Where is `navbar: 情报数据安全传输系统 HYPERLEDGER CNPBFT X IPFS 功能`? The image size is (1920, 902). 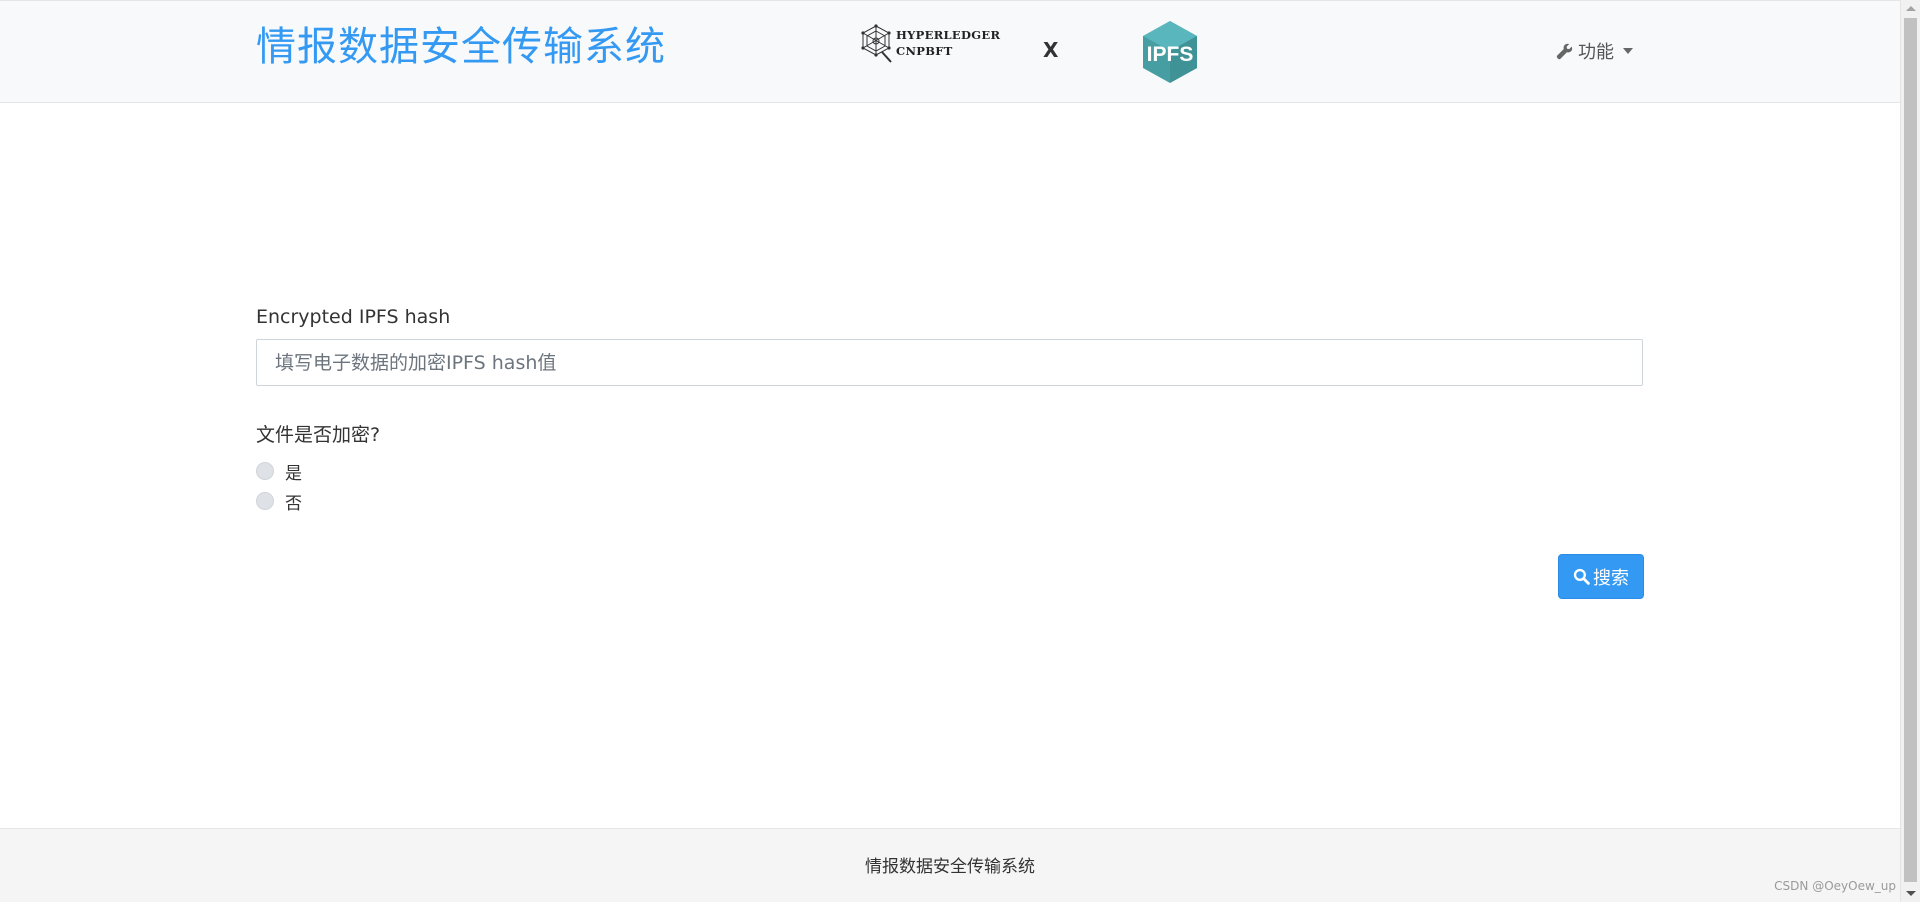 navbar: 情报数据安全传输系统 HYPERLEDGER CNPBFT X IPFS 功能 is located at coordinates (950, 51).